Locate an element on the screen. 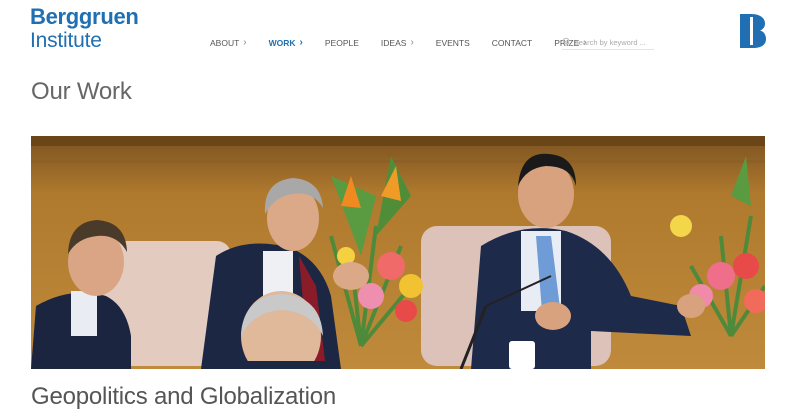 The image size is (800, 417). logo-line-1: Berggruen is located at coordinates (84, 16).